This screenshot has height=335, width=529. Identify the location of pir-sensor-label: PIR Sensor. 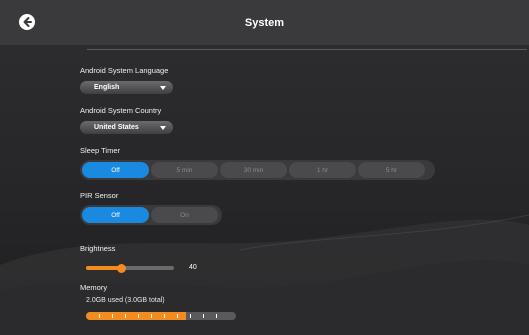
(99, 195).